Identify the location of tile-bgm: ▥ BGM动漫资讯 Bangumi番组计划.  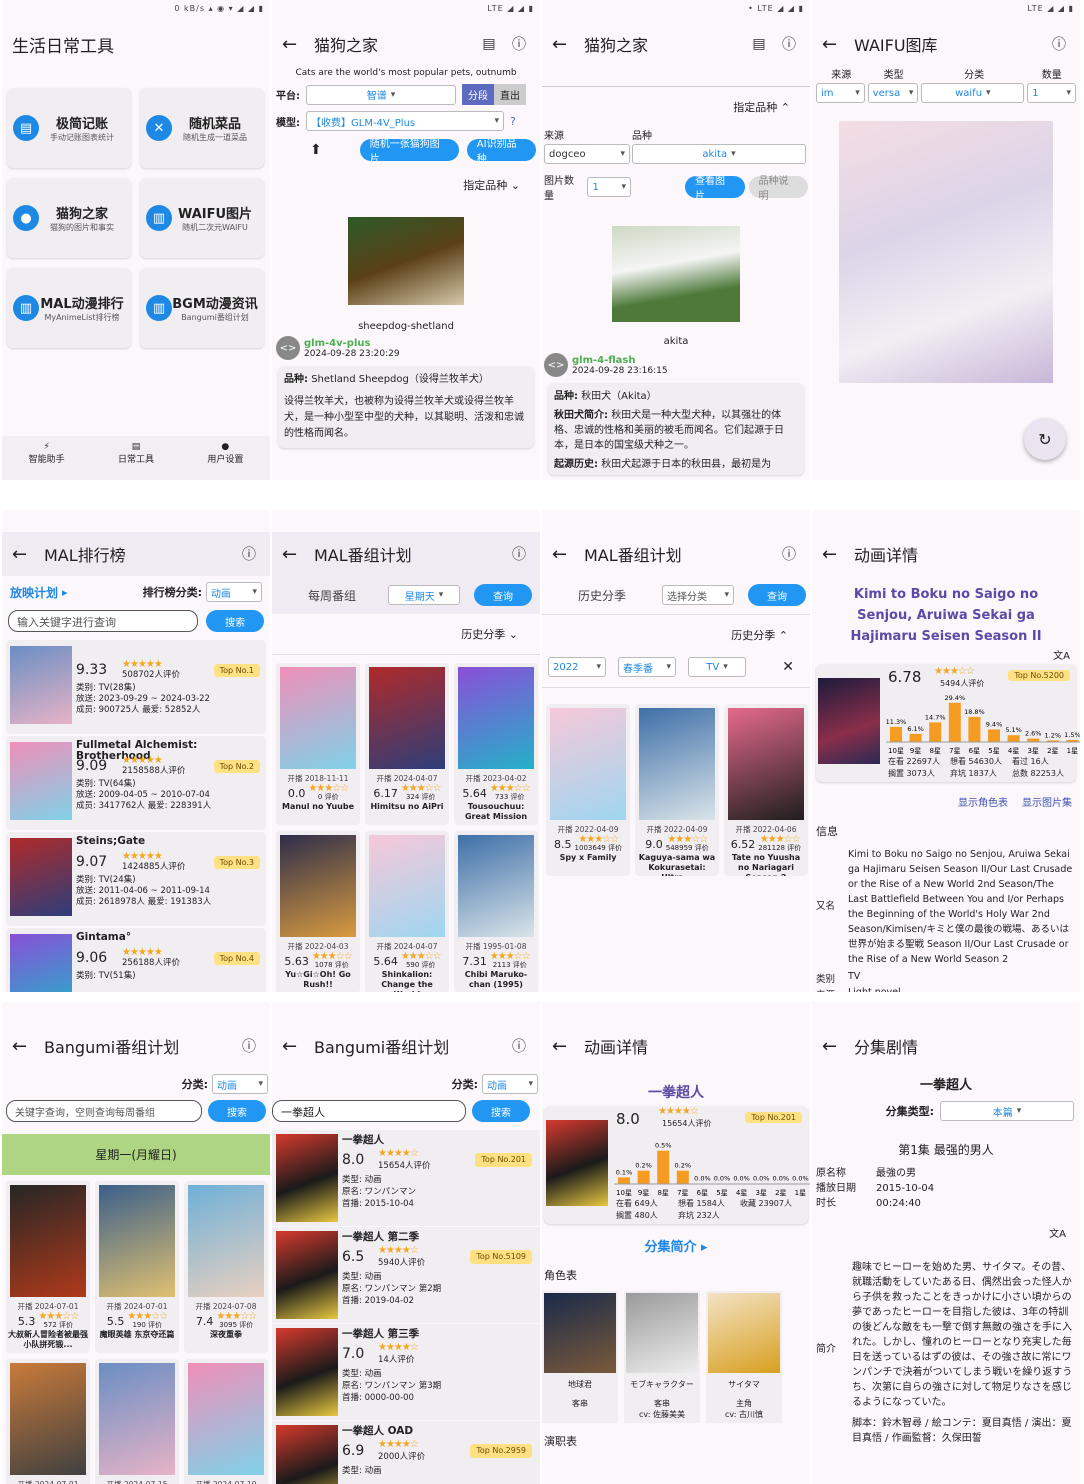
(202, 308).